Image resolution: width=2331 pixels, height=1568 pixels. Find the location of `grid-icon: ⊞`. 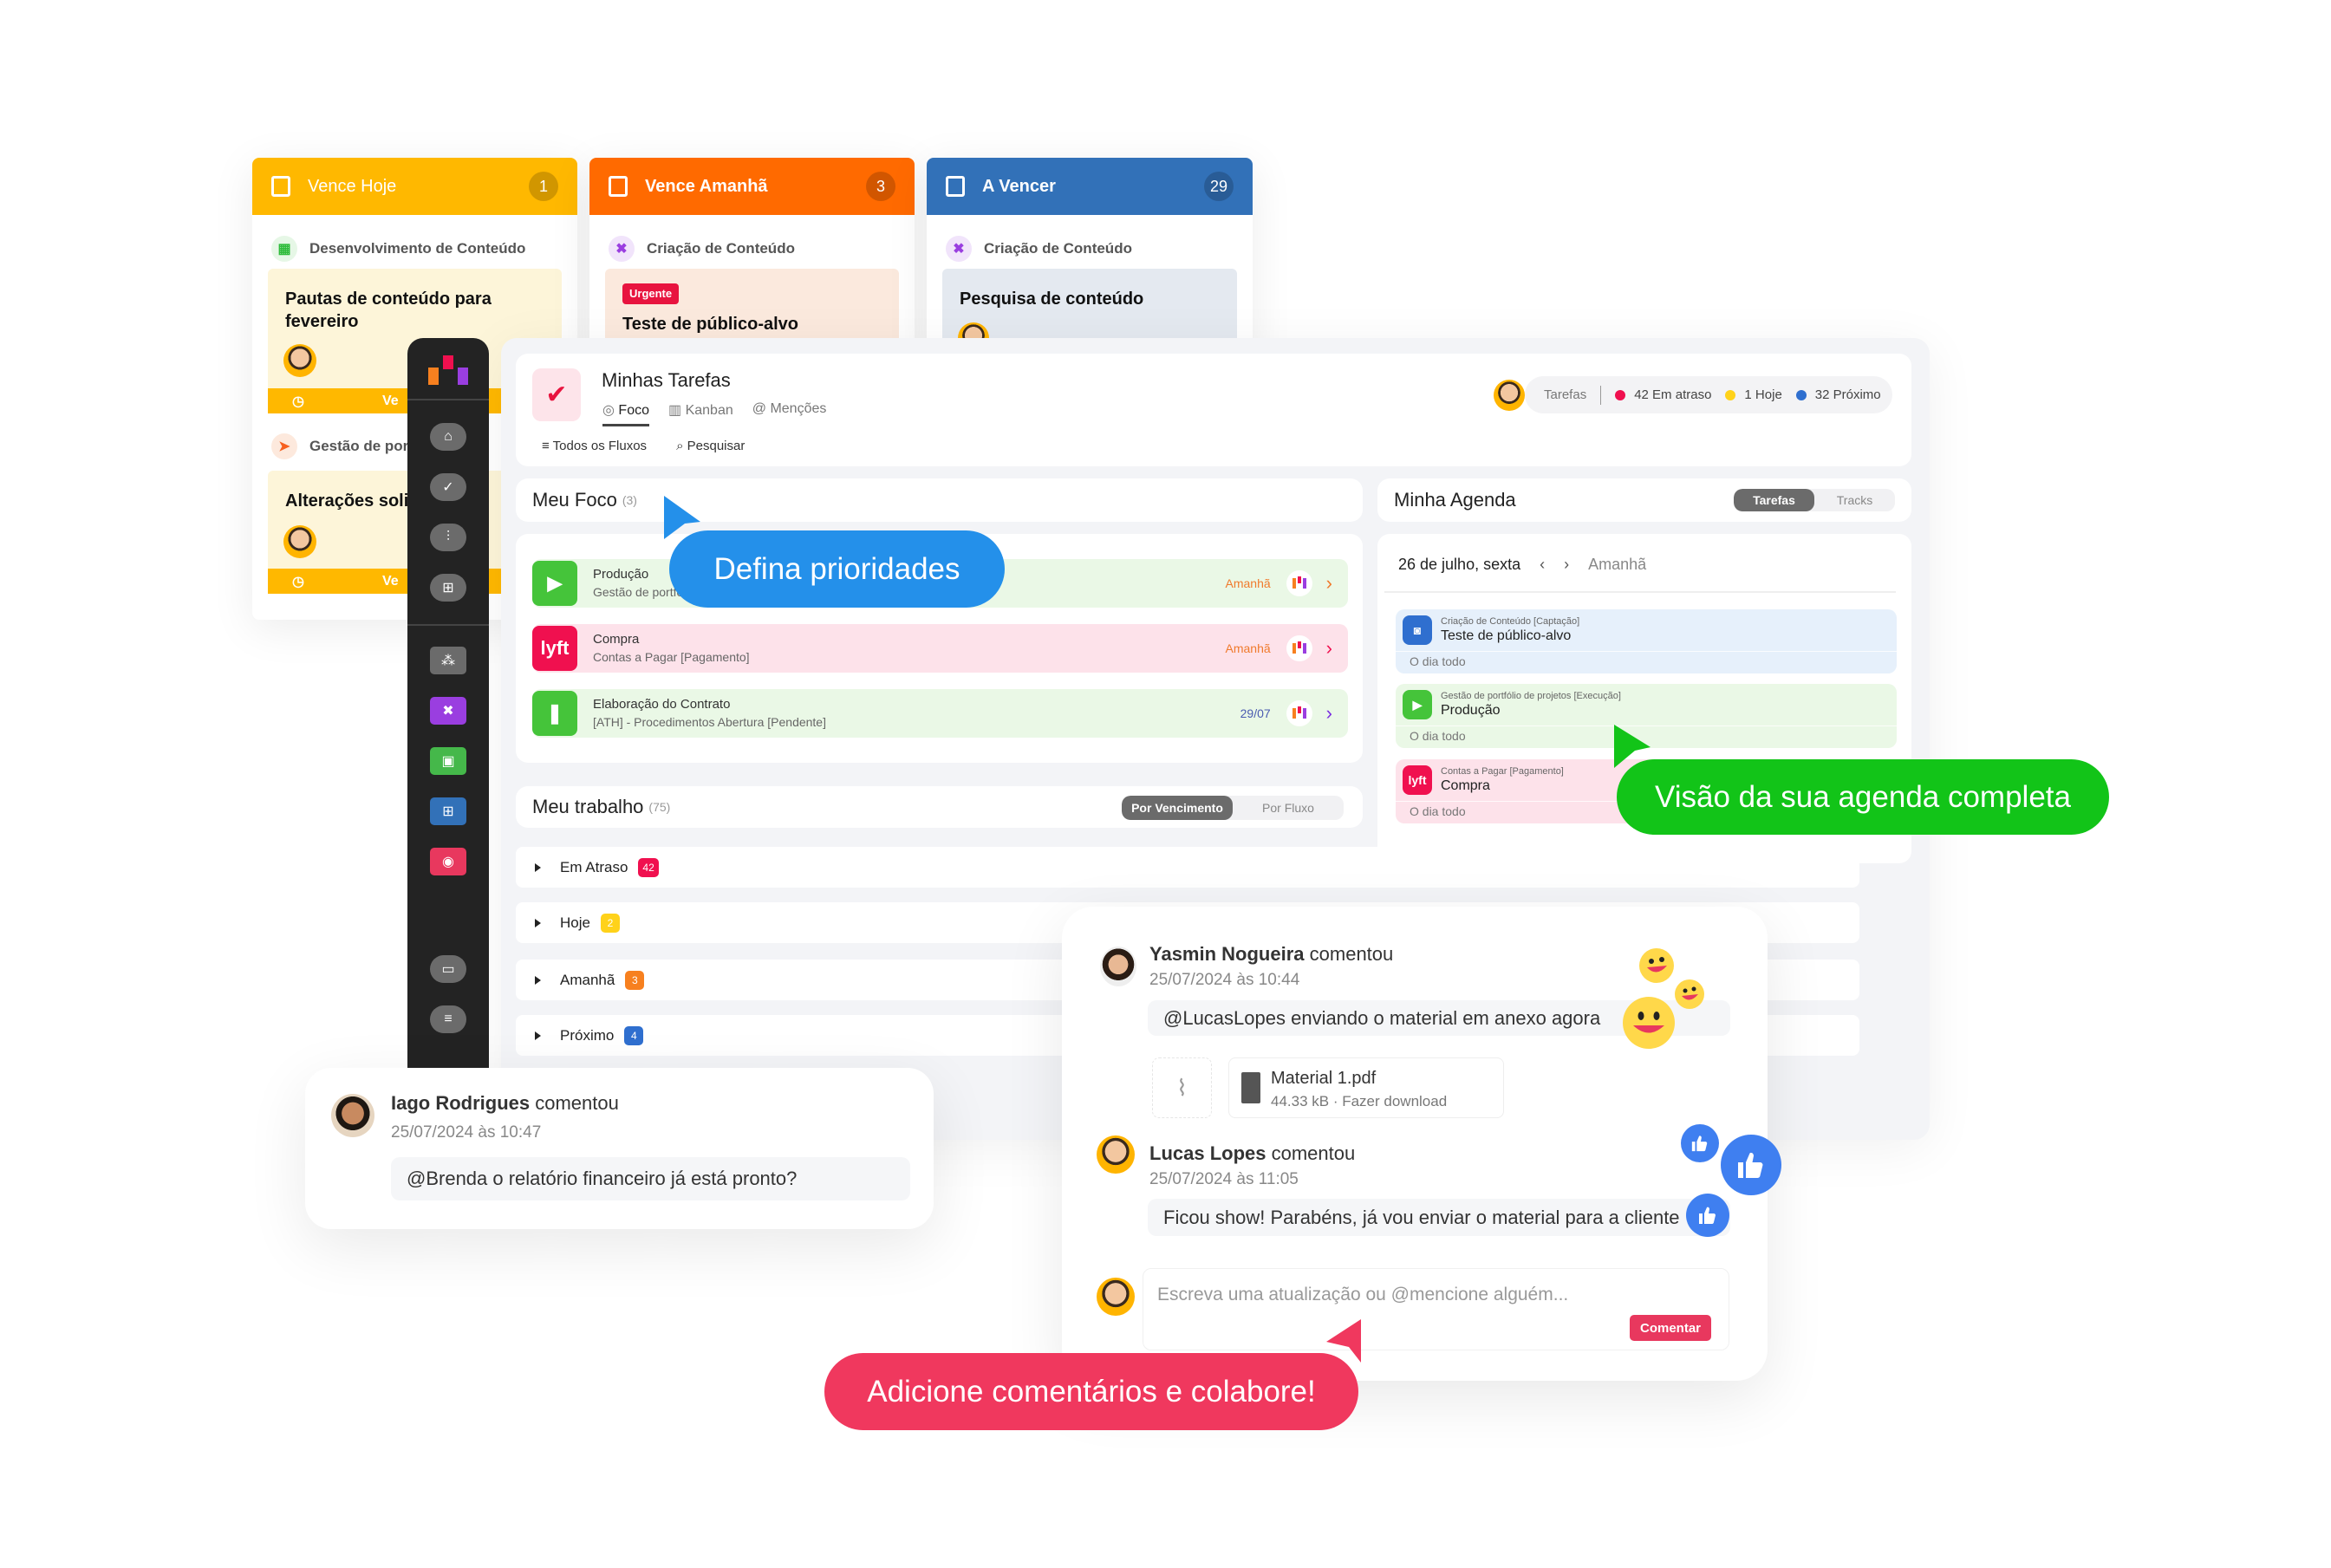

grid-icon: ⊞ is located at coordinates (448, 811).